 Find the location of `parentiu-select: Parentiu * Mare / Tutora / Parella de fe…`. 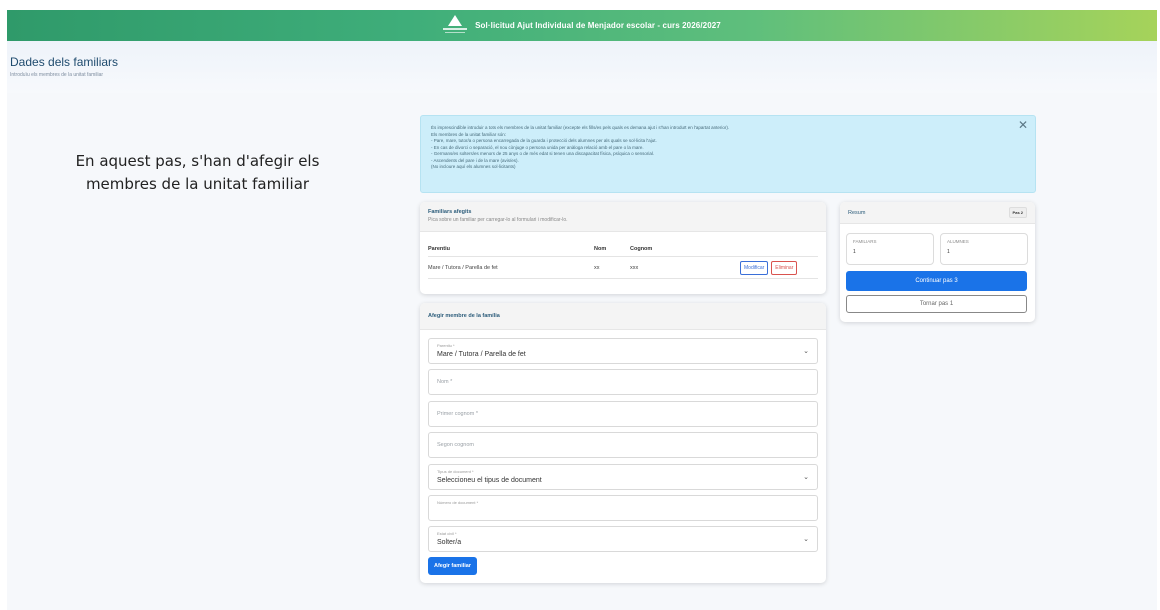

parentiu-select: Parentiu * Mare / Tutora / Parella de fe… is located at coordinates (623, 351).